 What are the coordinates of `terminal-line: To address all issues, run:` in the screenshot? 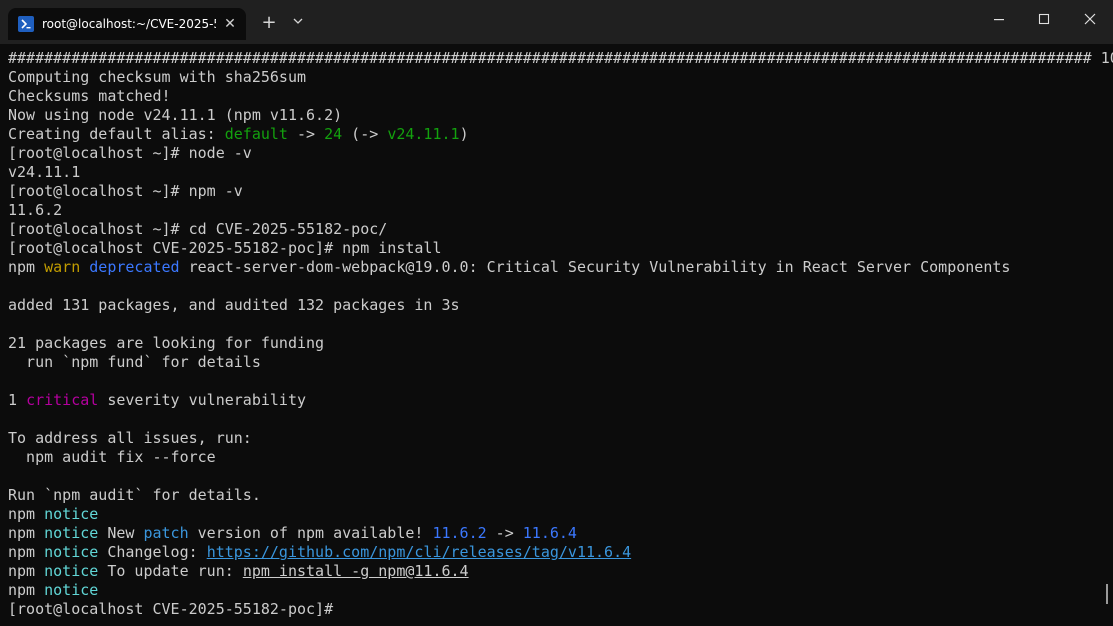 It's located at (560, 438).